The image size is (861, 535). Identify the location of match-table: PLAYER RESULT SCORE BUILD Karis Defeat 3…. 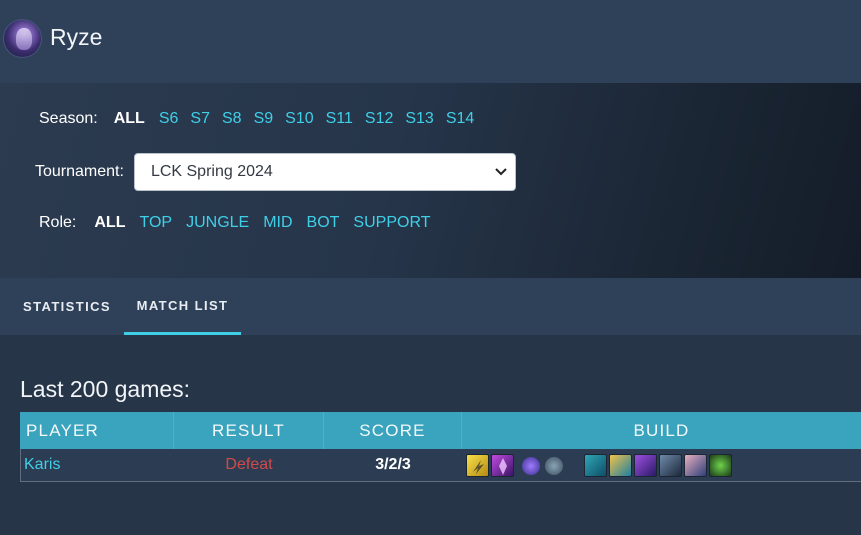
(440, 447).